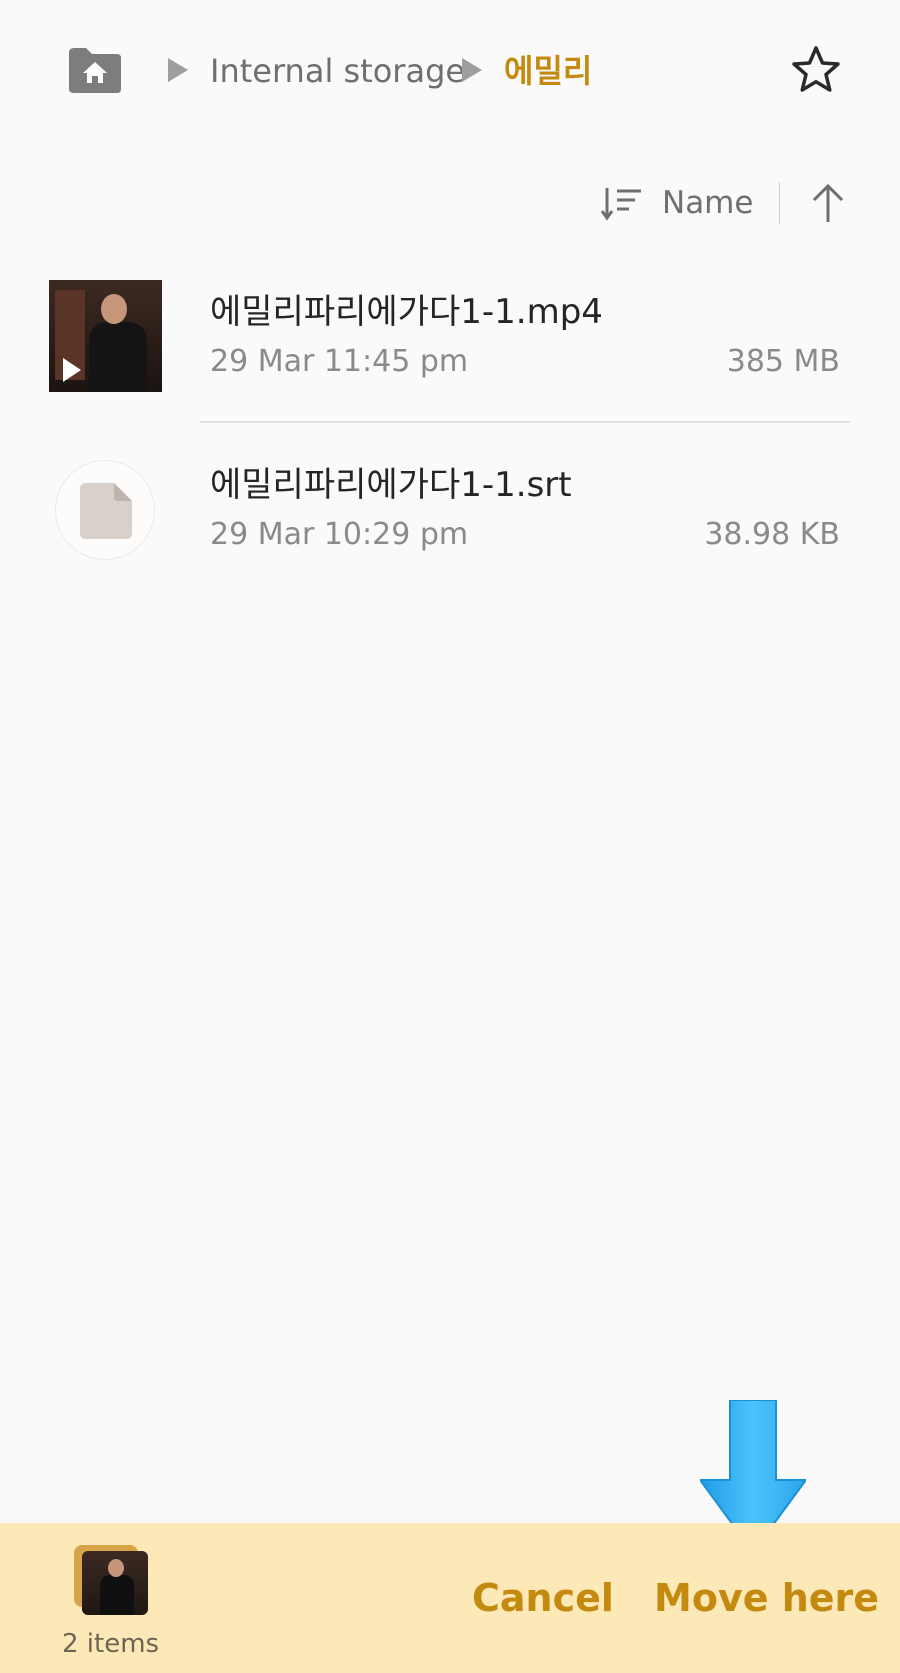 The height and width of the screenshot is (1673, 900). I want to click on file-date: 29 Mar 10:29 pm, so click(339, 534).